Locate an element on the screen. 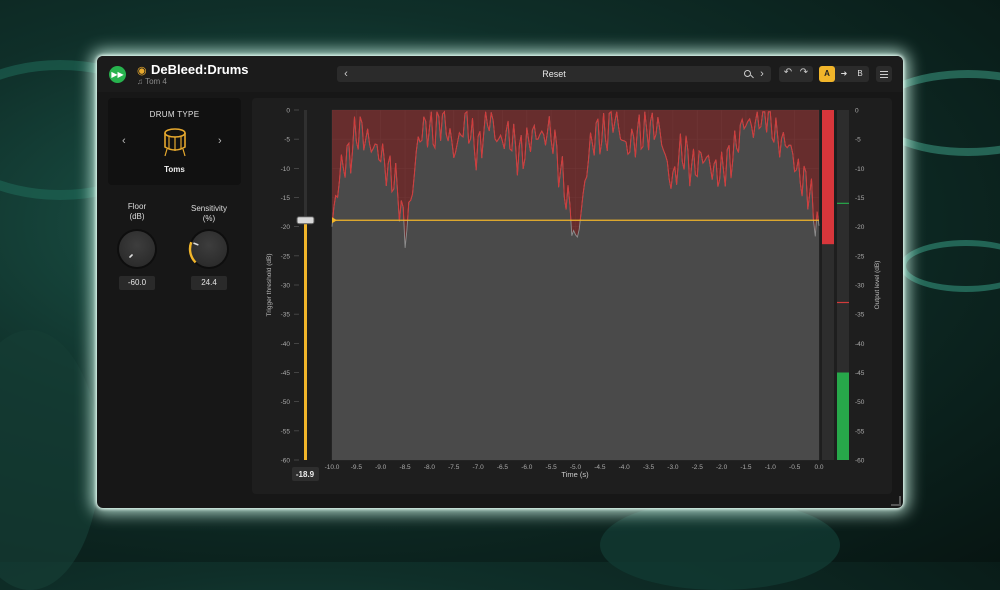 Image resolution: width=1000 pixels, height=590 pixels. drum-prev-icon: ‹ is located at coordinates (124, 141).